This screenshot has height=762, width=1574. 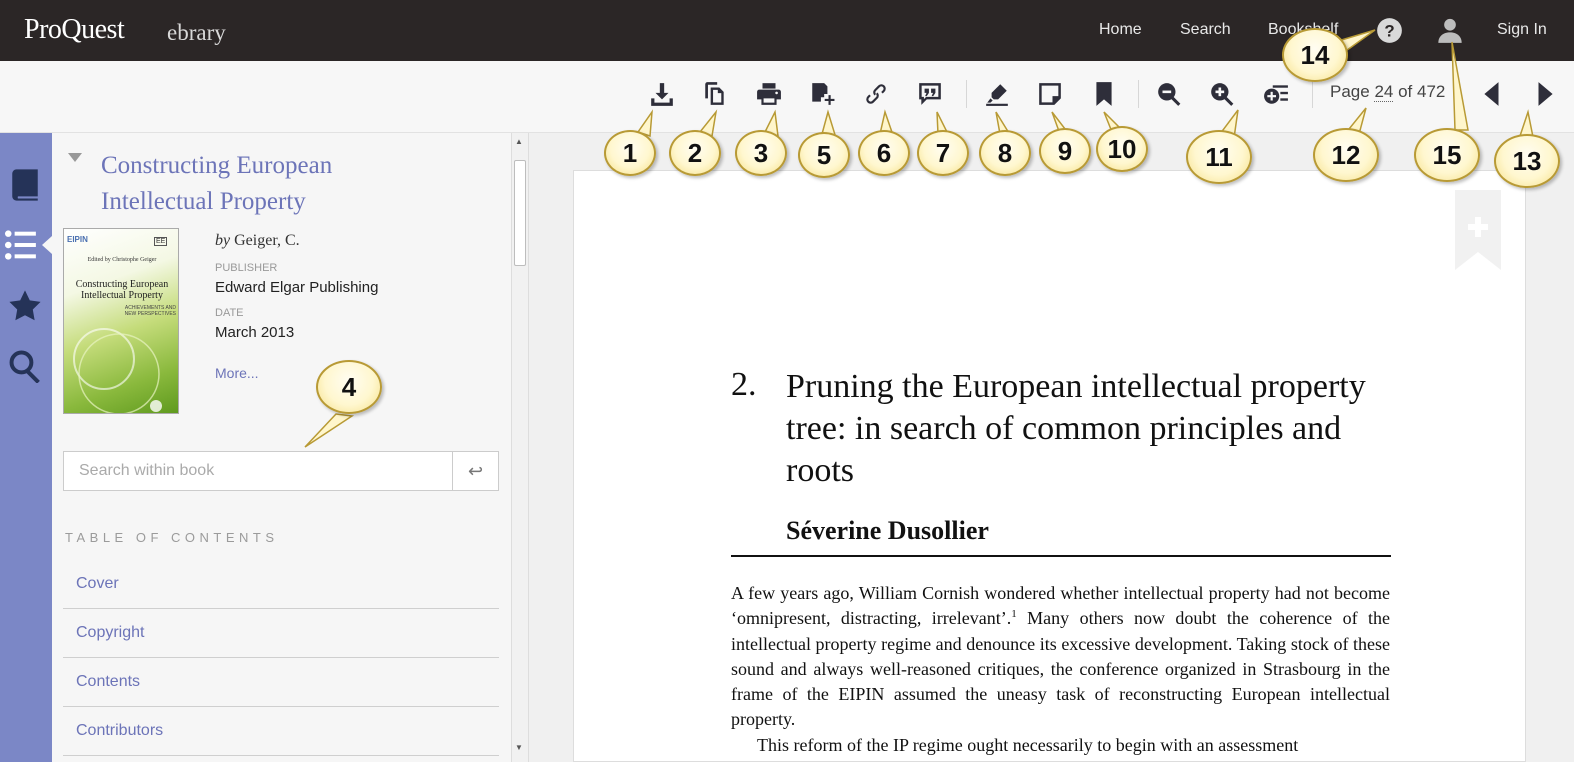 What do you see at coordinates (824, 155) in the screenshot?
I see `callout-5: 5` at bounding box center [824, 155].